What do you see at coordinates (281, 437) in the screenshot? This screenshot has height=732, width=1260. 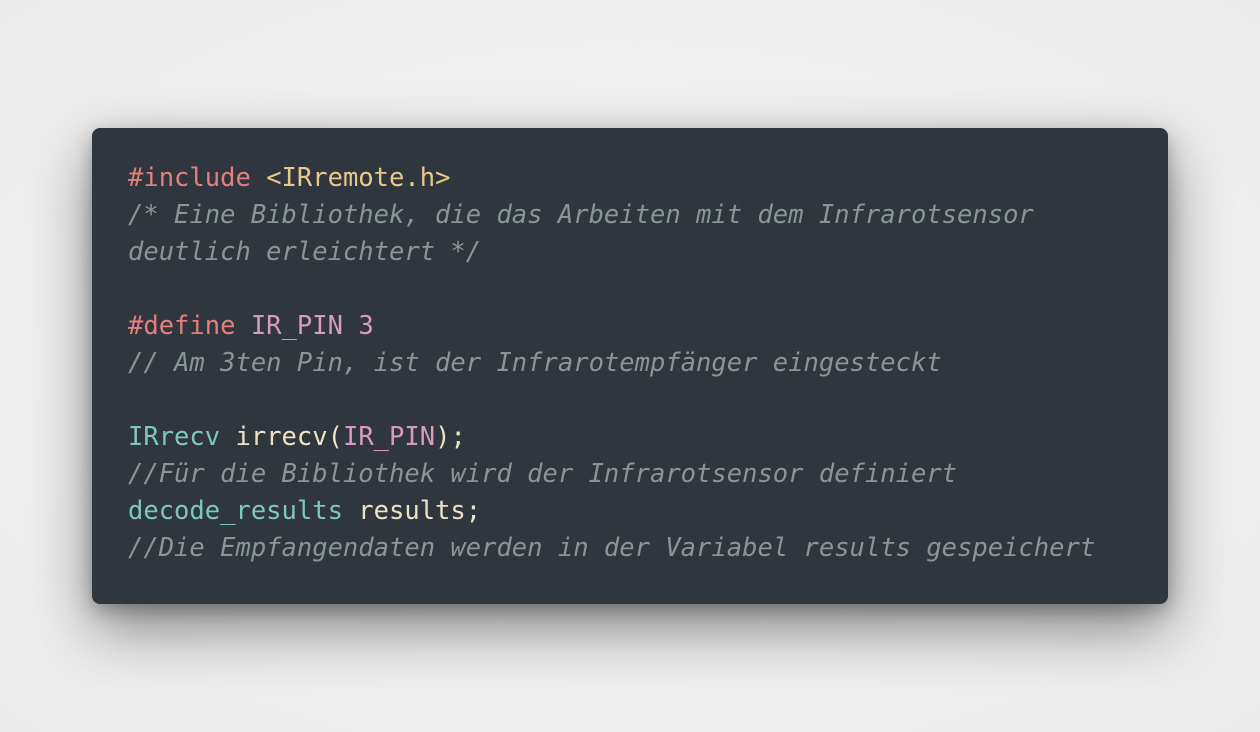 I see `irrecv-instance: irrecv` at bounding box center [281, 437].